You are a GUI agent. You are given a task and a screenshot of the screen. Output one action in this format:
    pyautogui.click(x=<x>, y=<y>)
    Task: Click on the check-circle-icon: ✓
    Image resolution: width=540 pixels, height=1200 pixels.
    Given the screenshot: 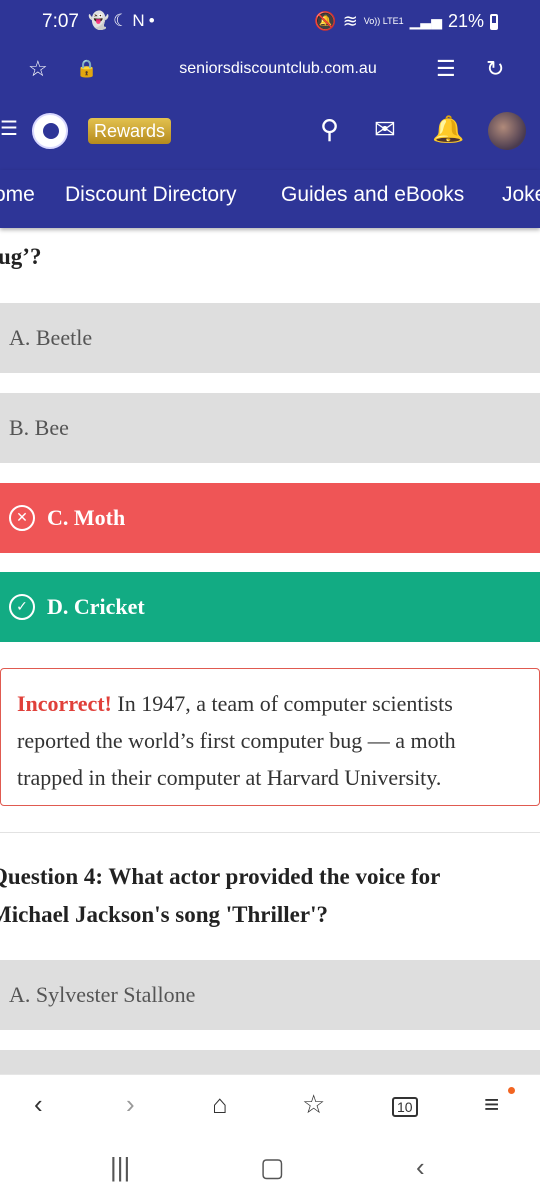 What is the action you would take?
    pyautogui.click(x=22, y=606)
    